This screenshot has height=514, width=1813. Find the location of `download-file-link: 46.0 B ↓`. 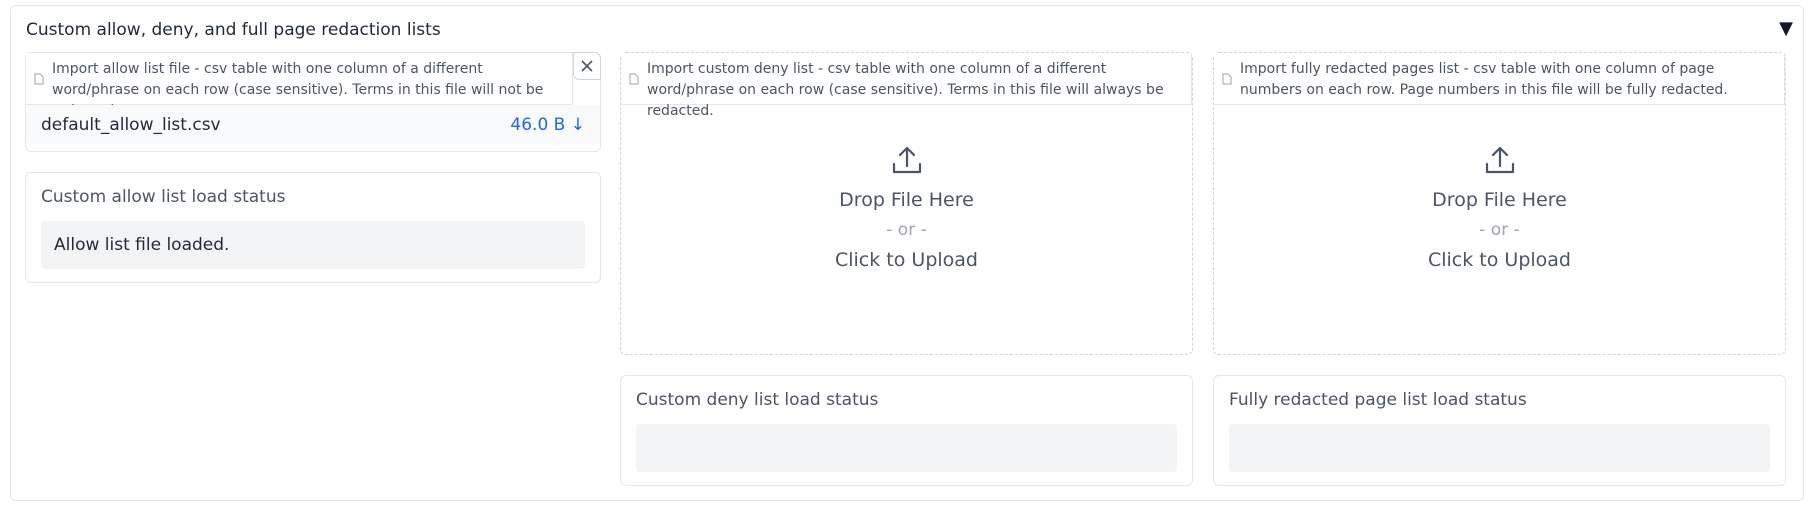

download-file-link: 46.0 B ↓ is located at coordinates (547, 125).